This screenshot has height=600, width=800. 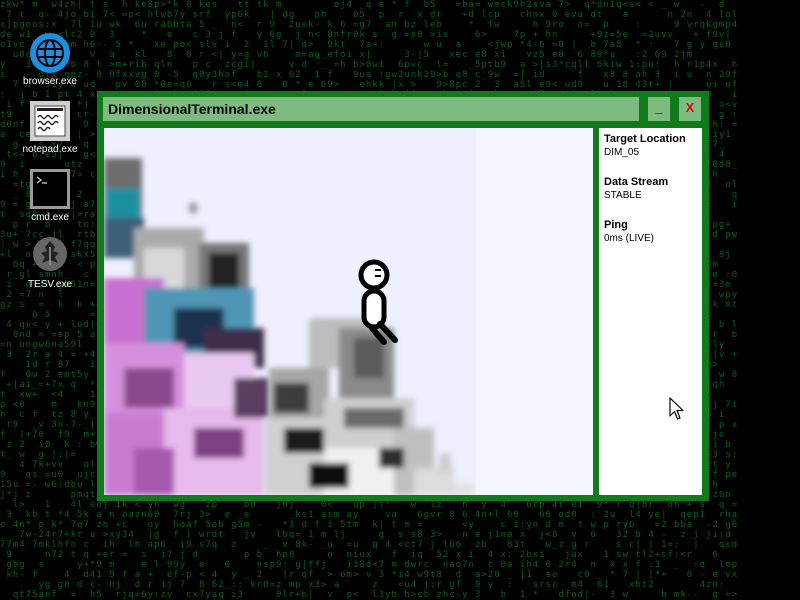 I want to click on notepad-icon, so click(x=50, y=121).